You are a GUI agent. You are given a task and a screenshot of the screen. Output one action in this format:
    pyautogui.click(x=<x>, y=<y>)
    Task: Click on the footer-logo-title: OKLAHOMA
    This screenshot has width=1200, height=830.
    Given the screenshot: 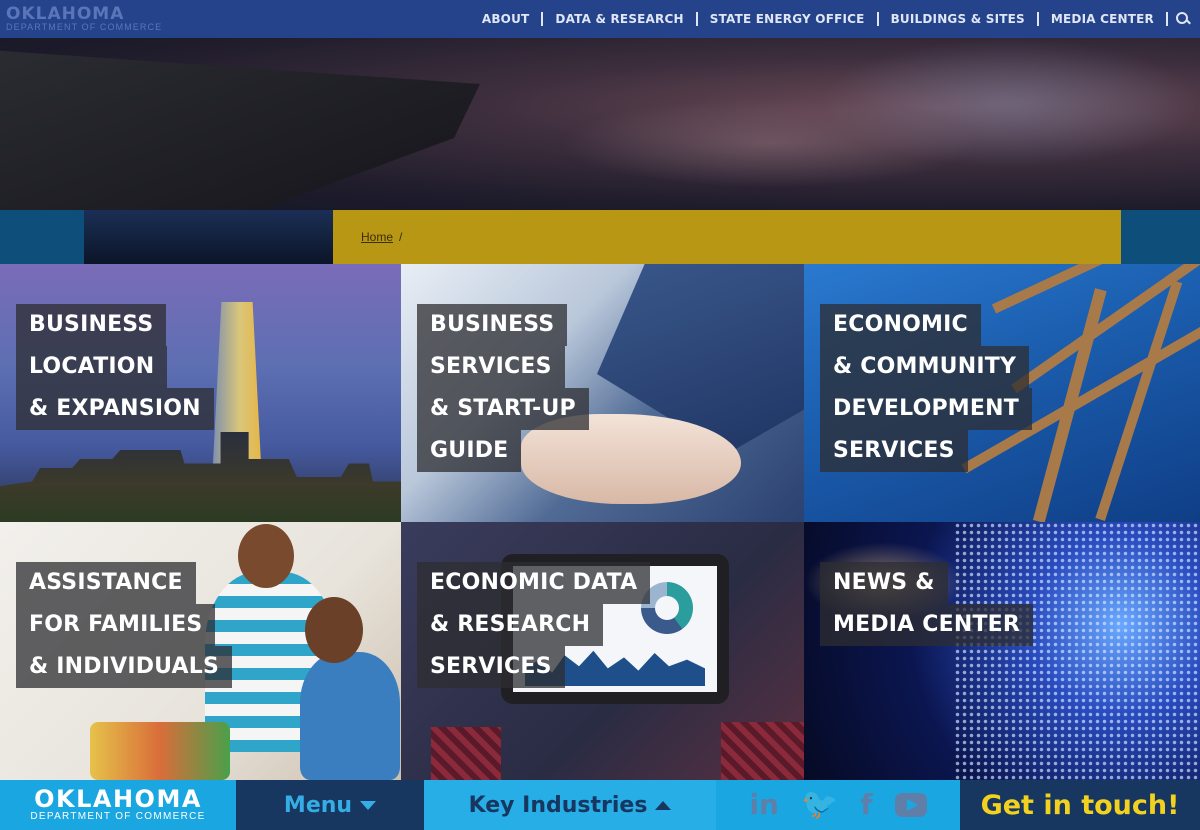 What is the action you would take?
    pyautogui.click(x=118, y=799)
    